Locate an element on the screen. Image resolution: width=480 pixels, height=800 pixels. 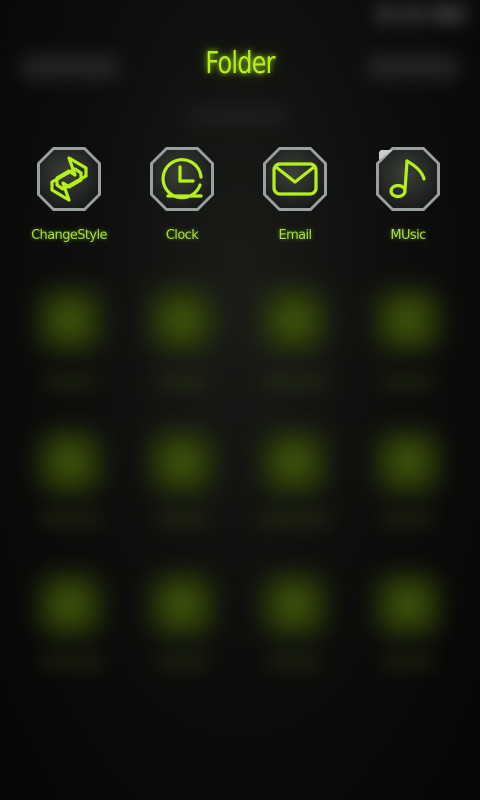
app-music: MUsic is located at coordinates (408, 200).